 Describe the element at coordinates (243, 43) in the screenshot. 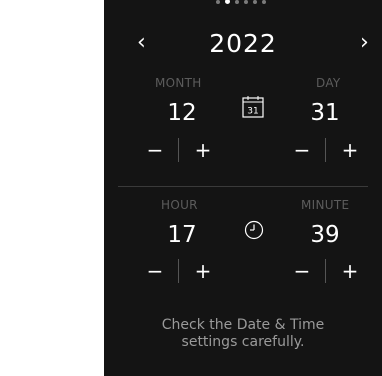

I see `year-value: 2022` at that location.